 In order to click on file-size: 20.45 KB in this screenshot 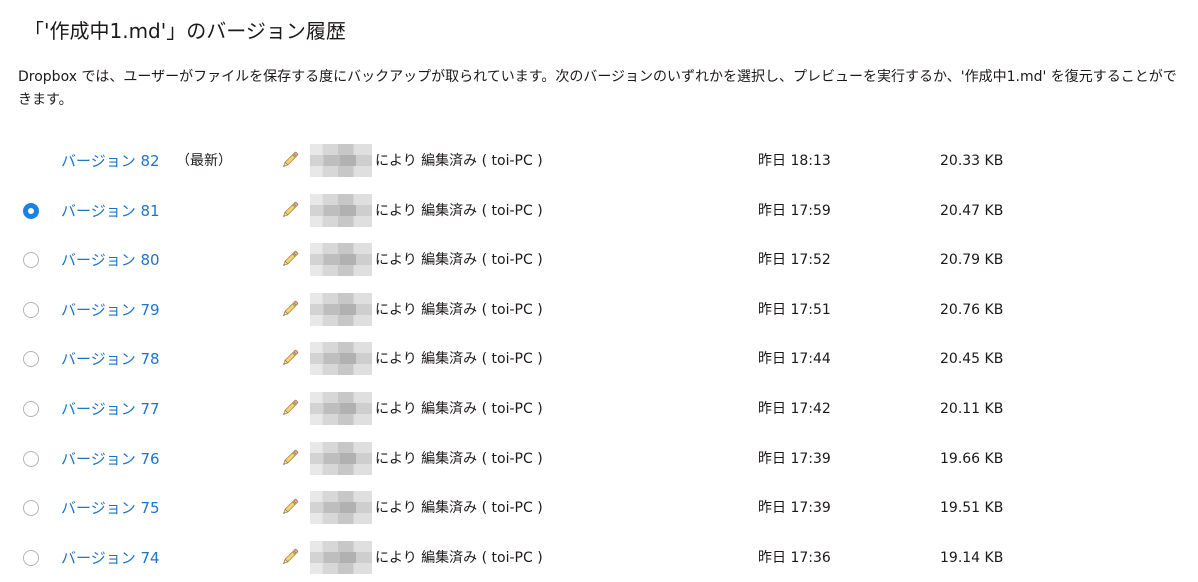, I will do `click(972, 359)`.